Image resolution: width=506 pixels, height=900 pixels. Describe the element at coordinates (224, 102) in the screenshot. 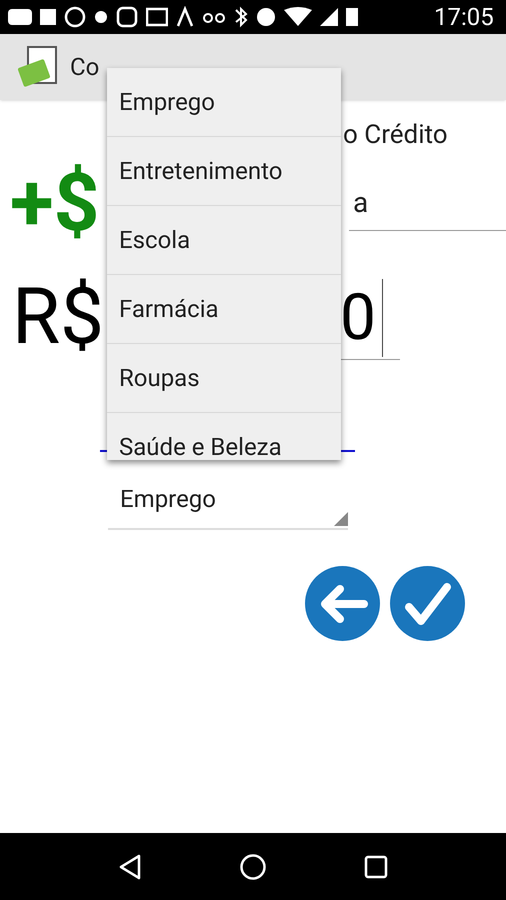

I see `dropdown-item: Emprego` at that location.